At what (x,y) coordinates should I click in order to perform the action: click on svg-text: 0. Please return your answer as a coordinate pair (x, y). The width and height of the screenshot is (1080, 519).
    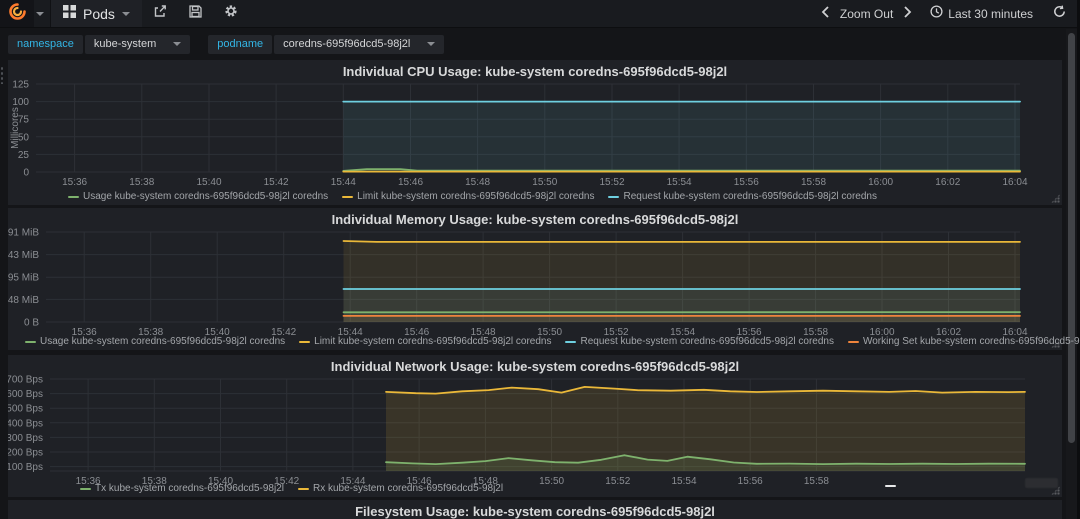
    Looking at the image, I should click on (26, 173).